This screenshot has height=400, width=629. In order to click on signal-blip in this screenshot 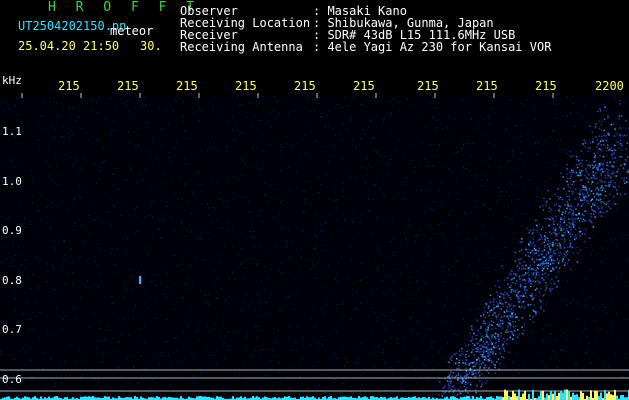, I will do `click(140, 280)`.